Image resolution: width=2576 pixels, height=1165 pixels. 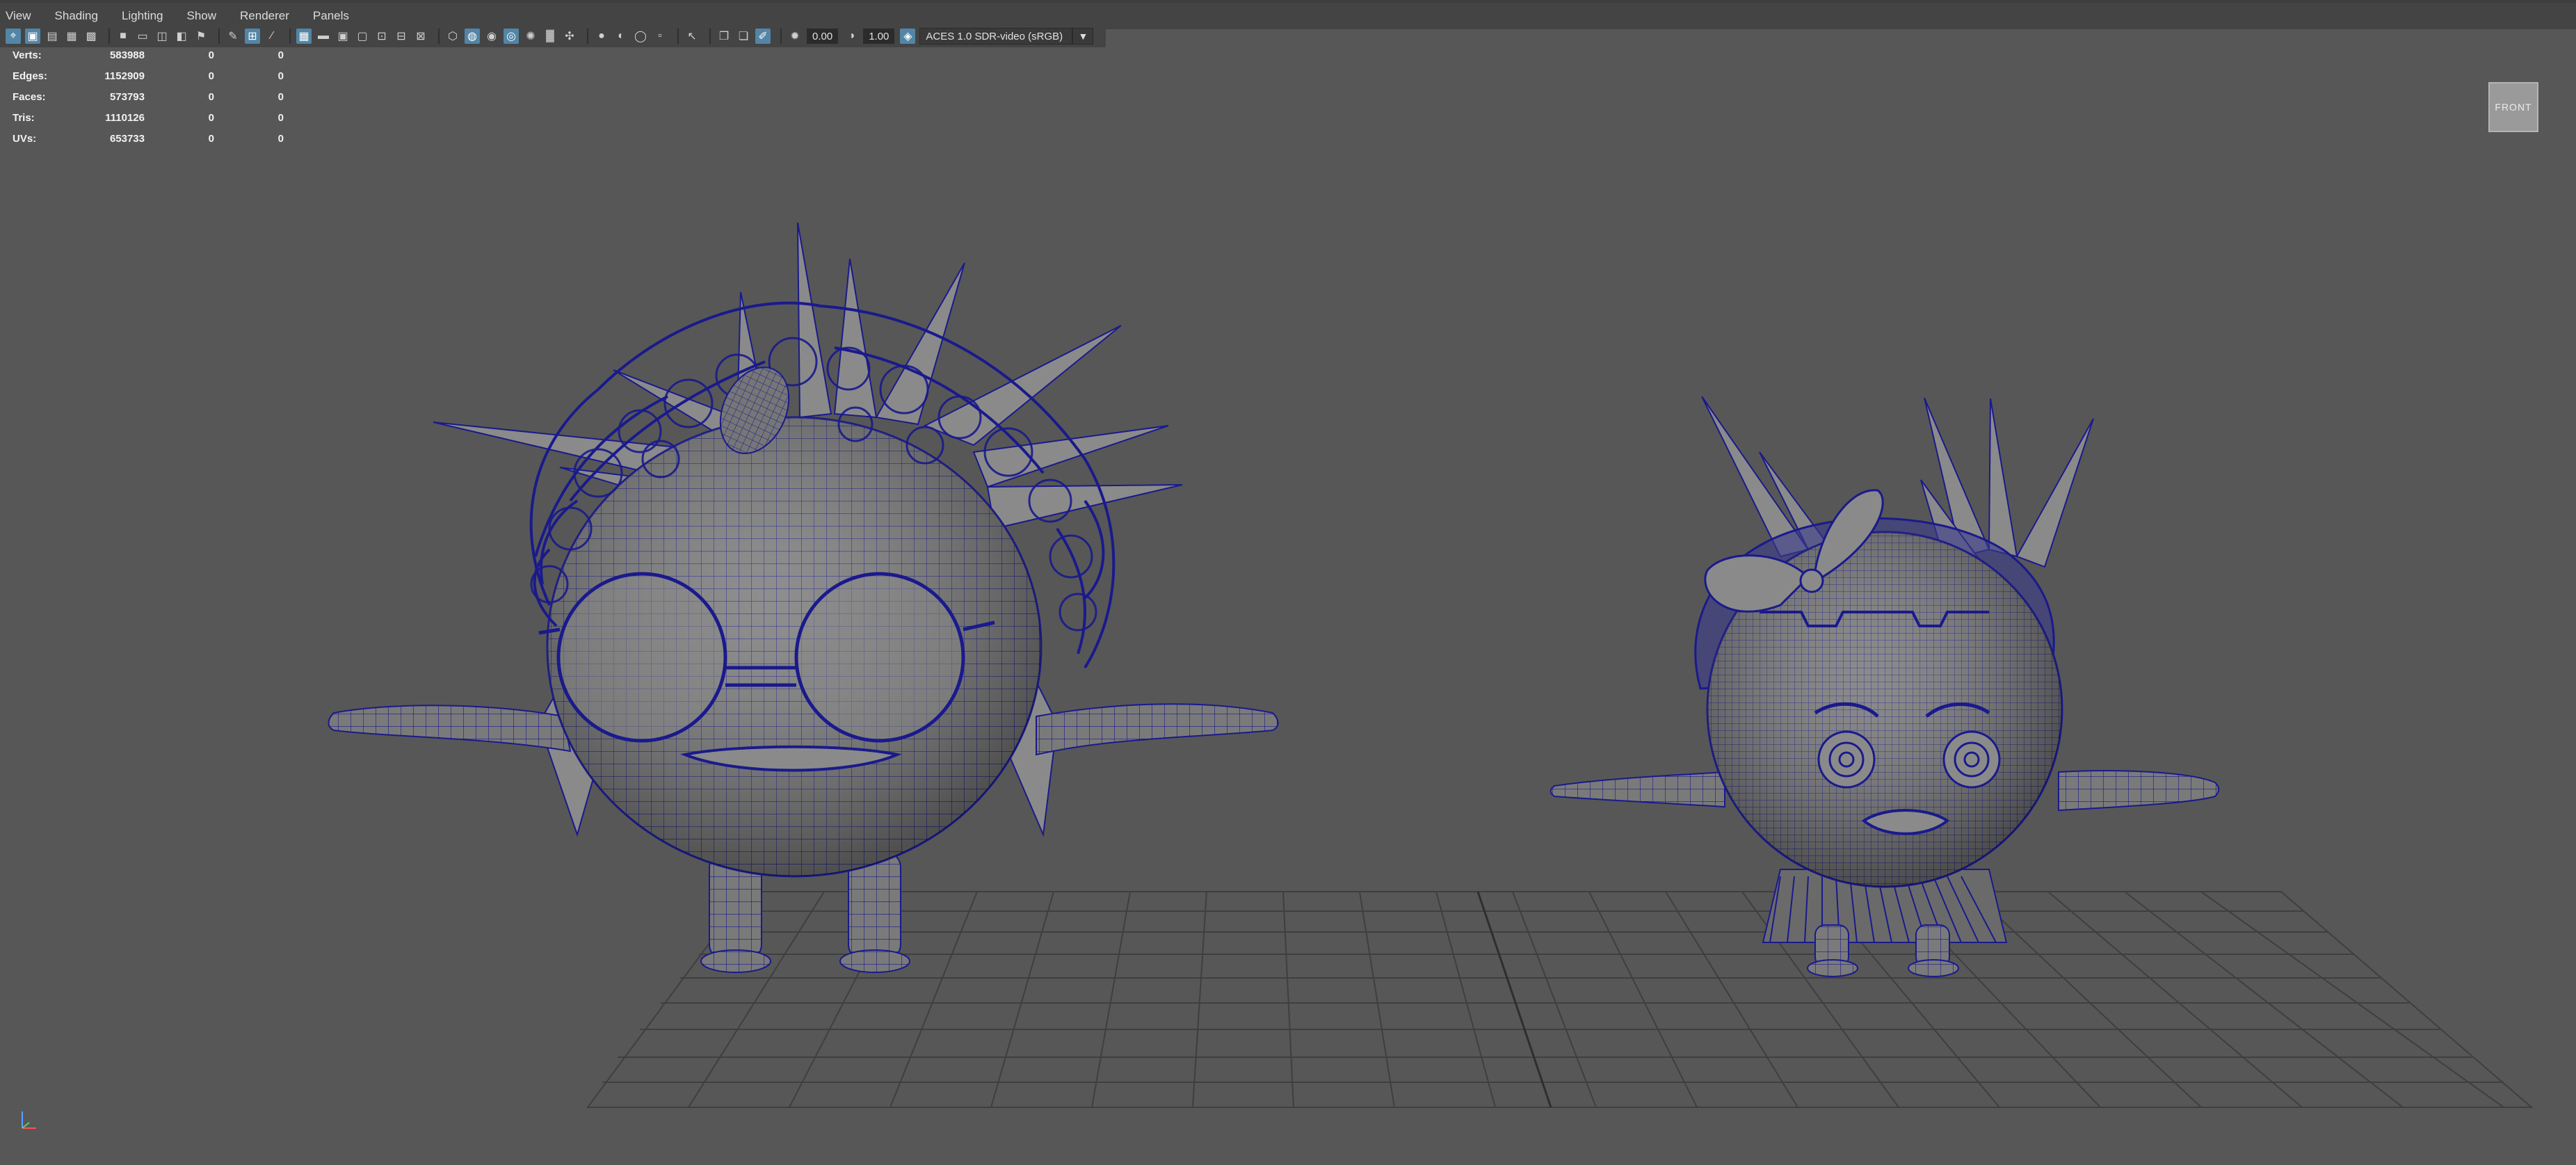 I want to click on axis-gizmo-icon, so click(x=29, y=1120).